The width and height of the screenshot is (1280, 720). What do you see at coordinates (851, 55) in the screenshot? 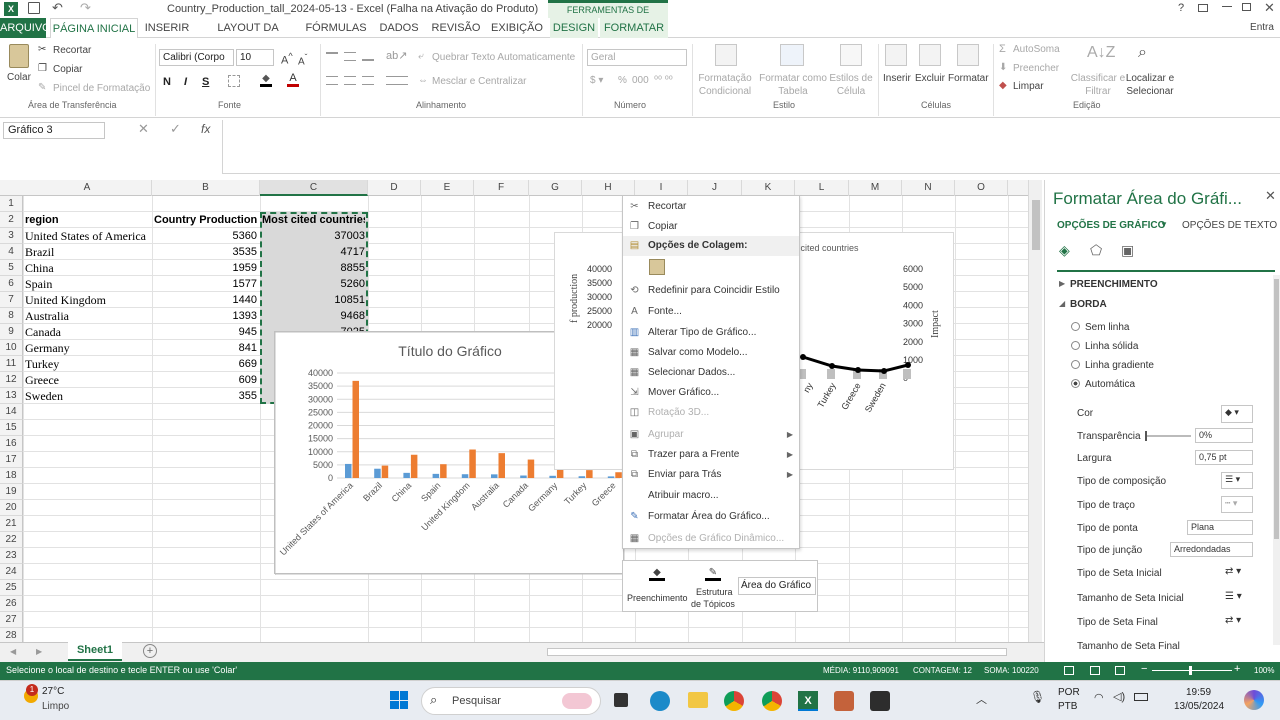
I see `cell-styles-icon` at bounding box center [851, 55].